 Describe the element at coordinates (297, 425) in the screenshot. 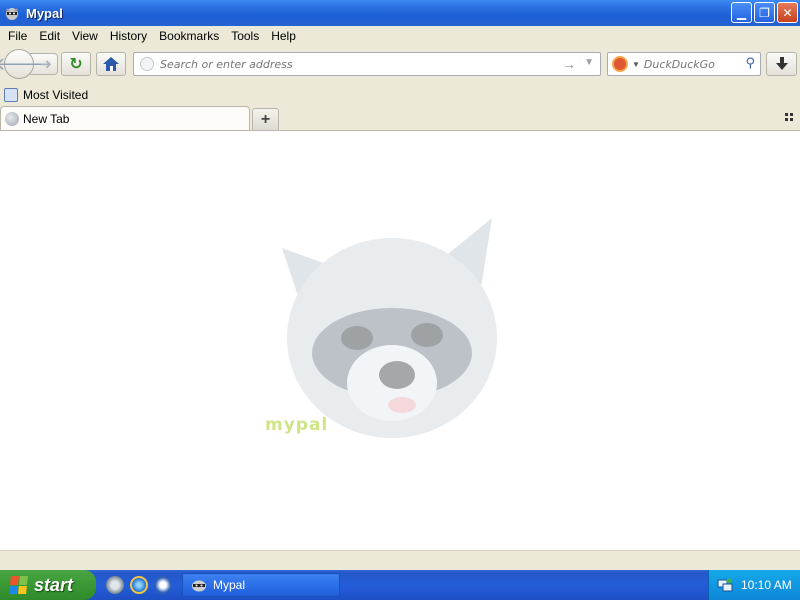

I see `logo-text: mypal` at that location.